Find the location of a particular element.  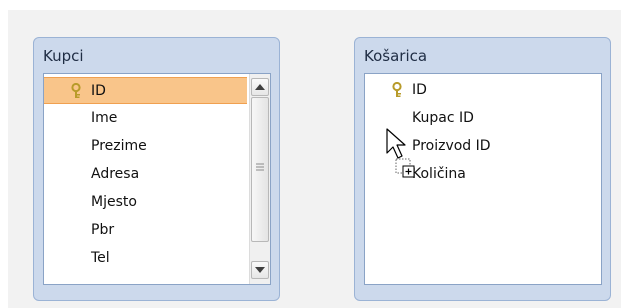

scroll-thumb is located at coordinates (260, 169).